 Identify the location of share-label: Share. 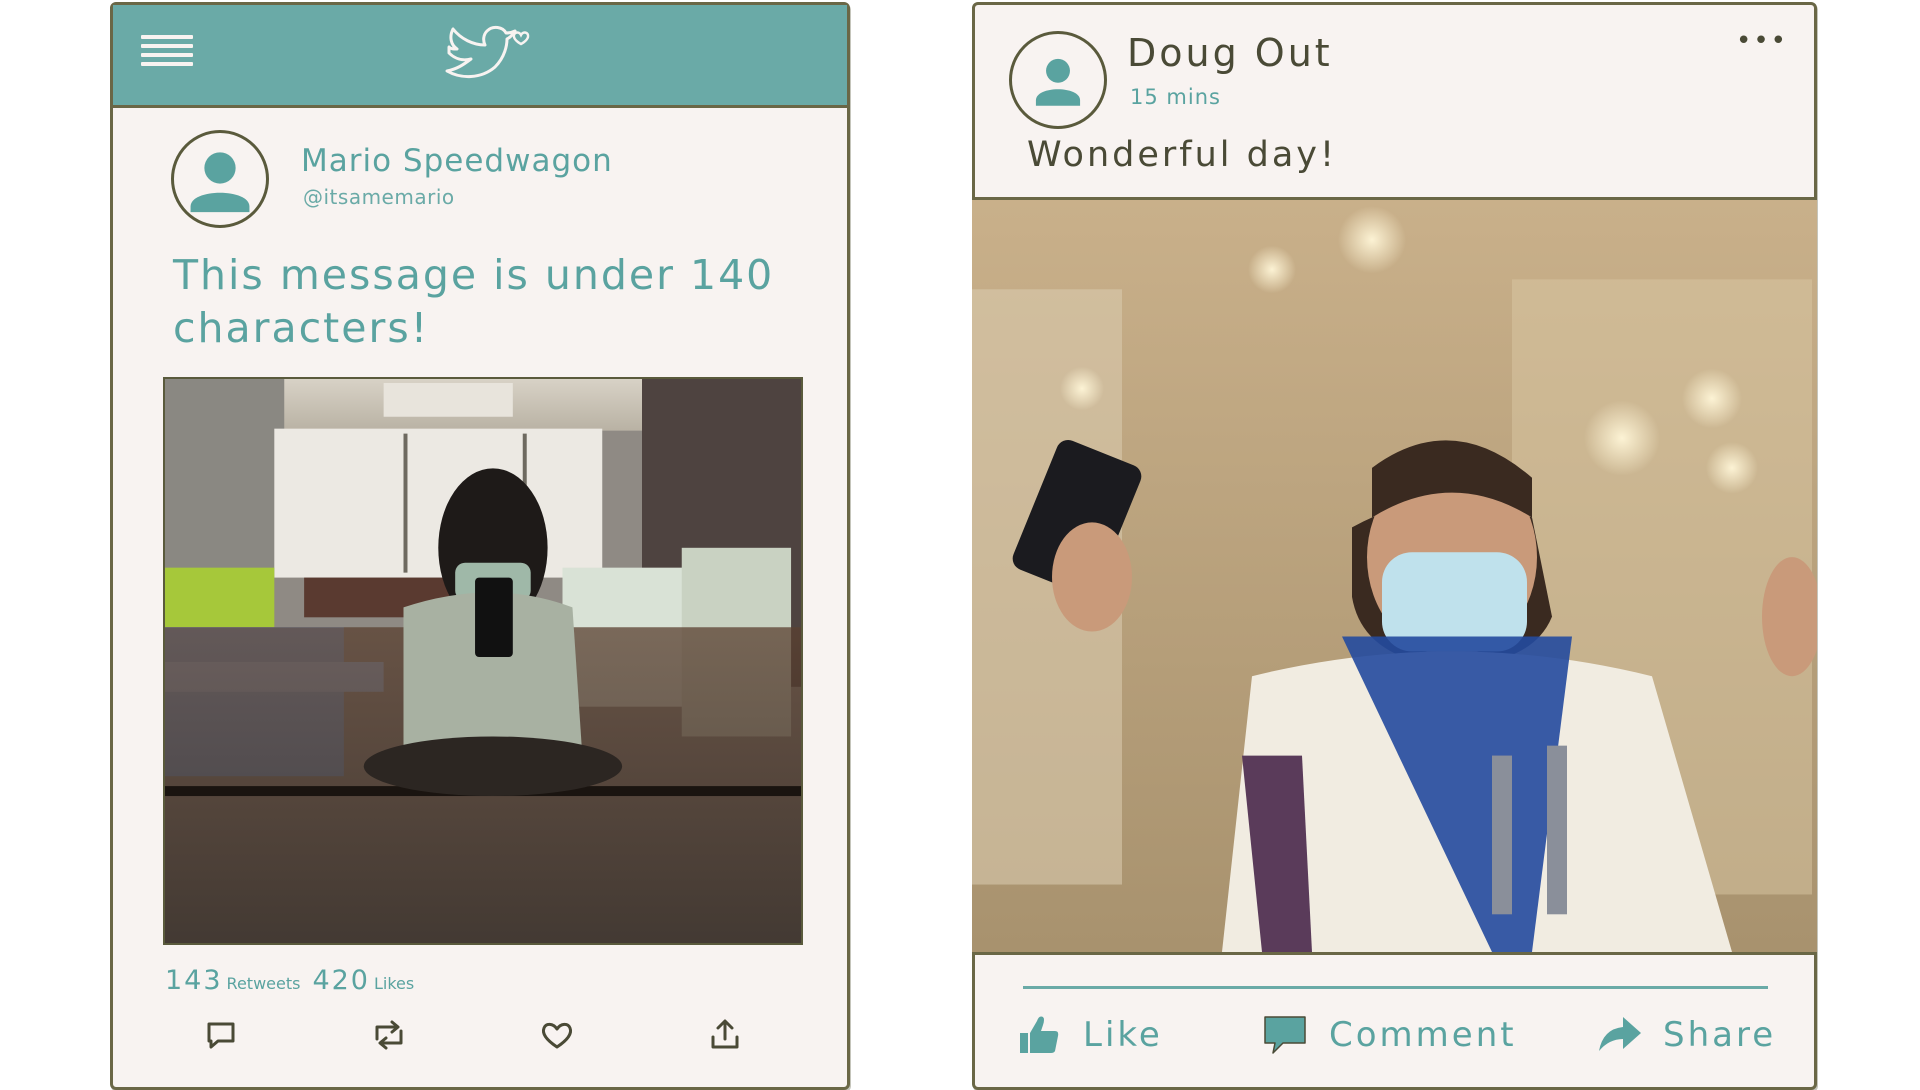
(1720, 1035).